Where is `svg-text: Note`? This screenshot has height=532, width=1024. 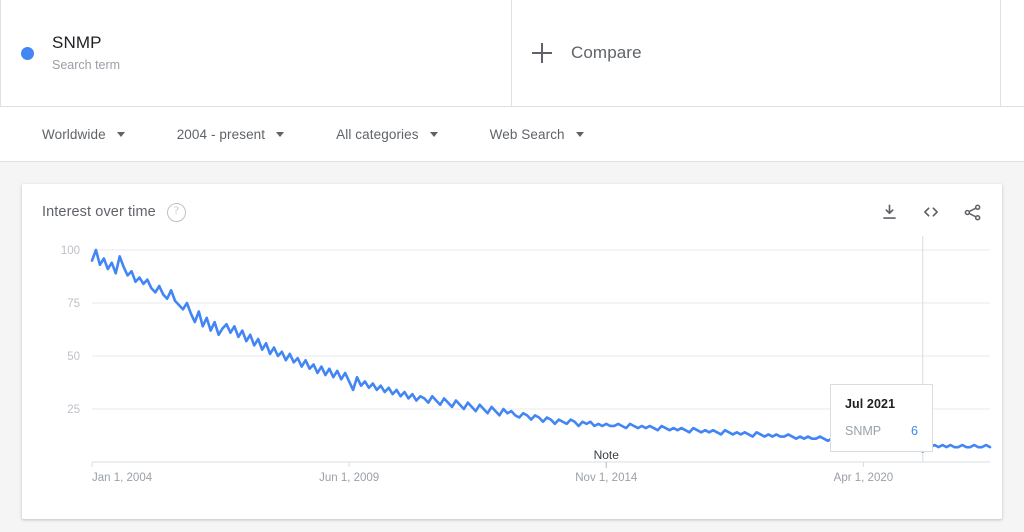
svg-text: Note is located at coordinates (607, 455).